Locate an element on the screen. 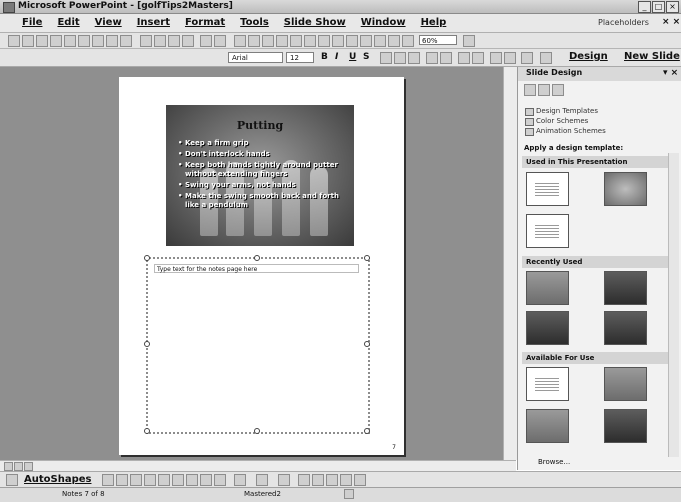  insert-picture-icon is located at coordinates (352, 41).